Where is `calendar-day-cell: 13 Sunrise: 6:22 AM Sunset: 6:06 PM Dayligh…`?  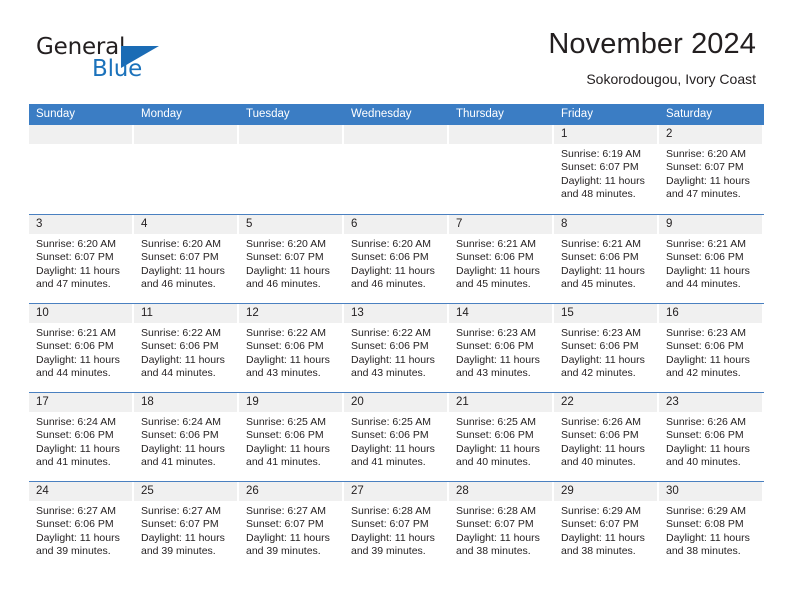 calendar-day-cell: 13 Sunrise: 6:22 AM Sunset: 6:06 PM Dayligh… is located at coordinates (396, 348).